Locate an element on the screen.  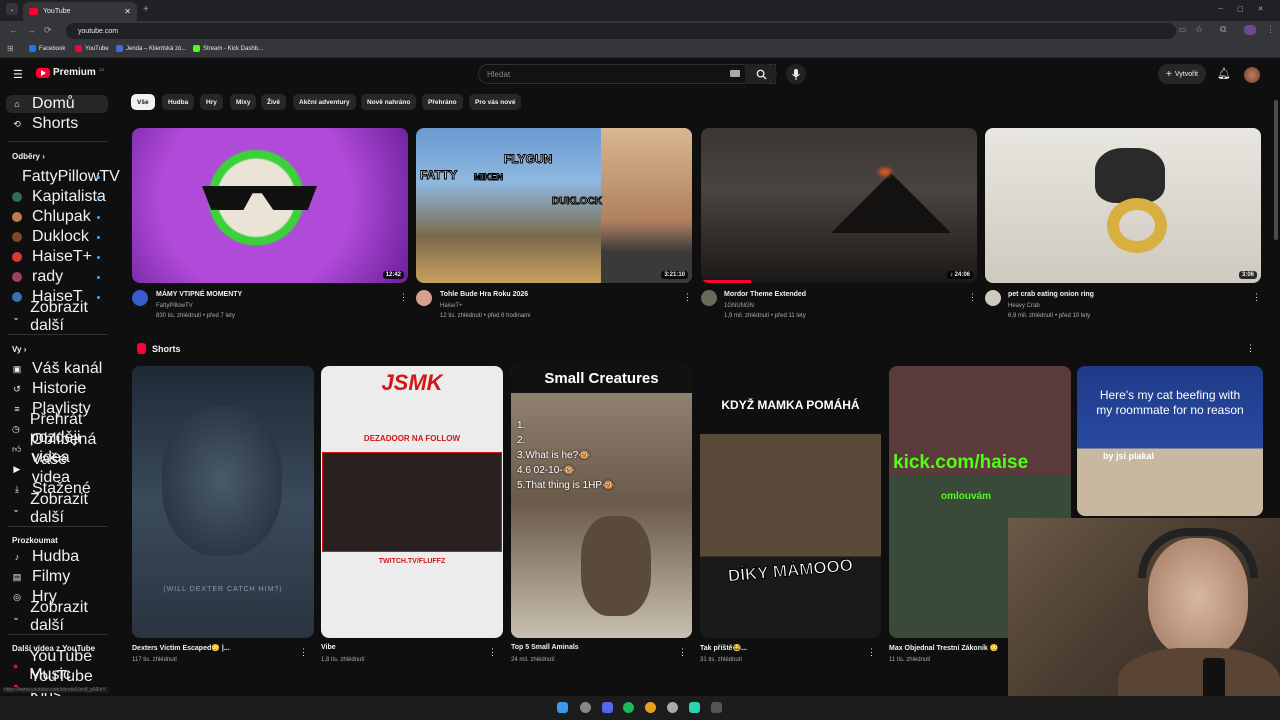
keyboard-icon is located at coordinates (735, 73).